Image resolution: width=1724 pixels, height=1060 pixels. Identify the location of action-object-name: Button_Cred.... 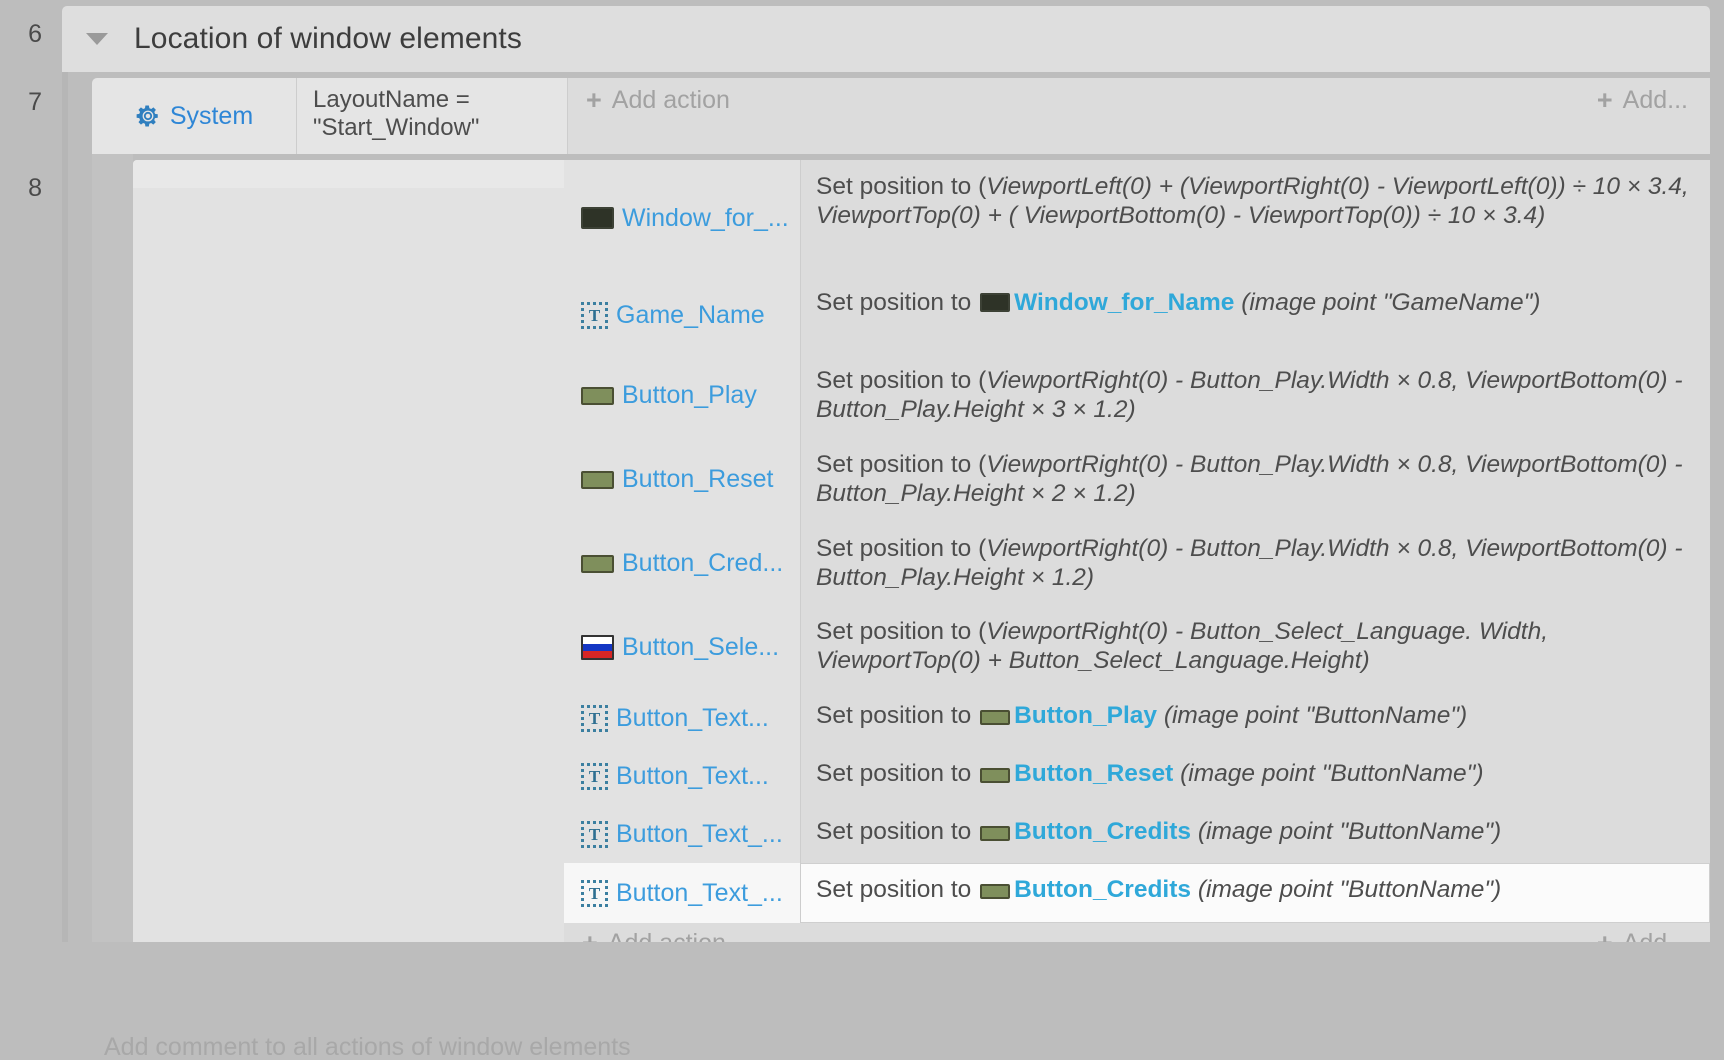
(703, 563).